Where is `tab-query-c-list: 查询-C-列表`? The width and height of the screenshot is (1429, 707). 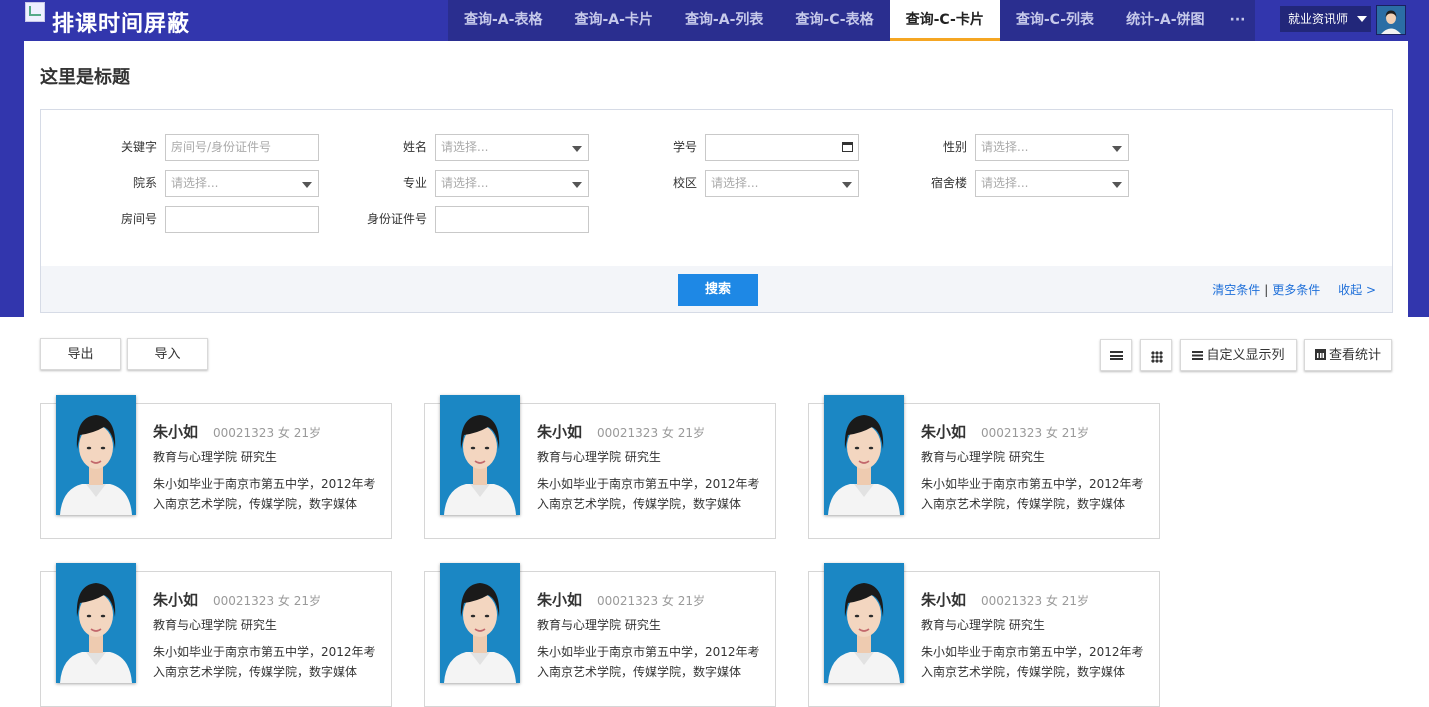
tab-query-c-list: 查询-C-列表 is located at coordinates (1055, 20).